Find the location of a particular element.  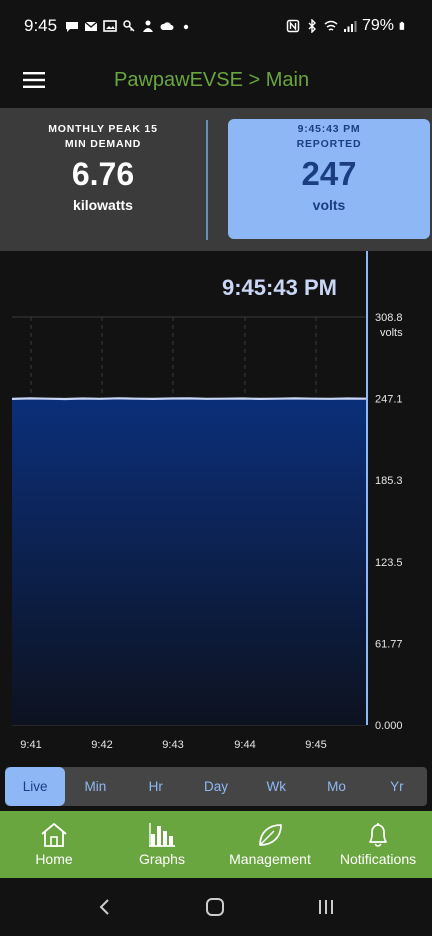

bottom-nav: Home Graphs Management Notifications is located at coordinates (216, 844).